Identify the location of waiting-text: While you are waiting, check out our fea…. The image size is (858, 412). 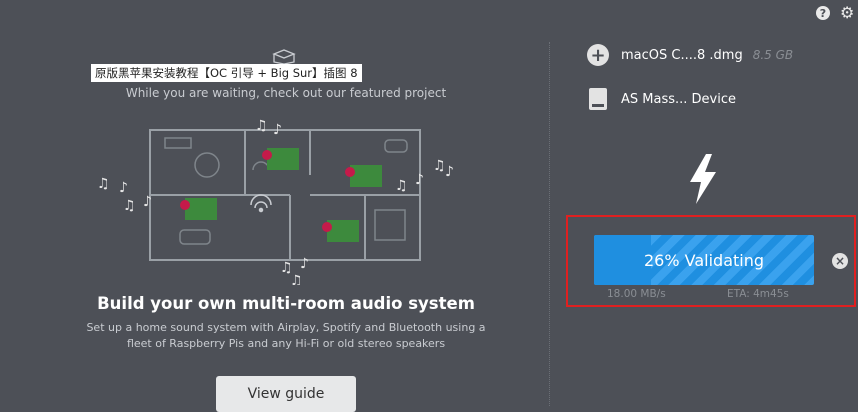
(286, 93).